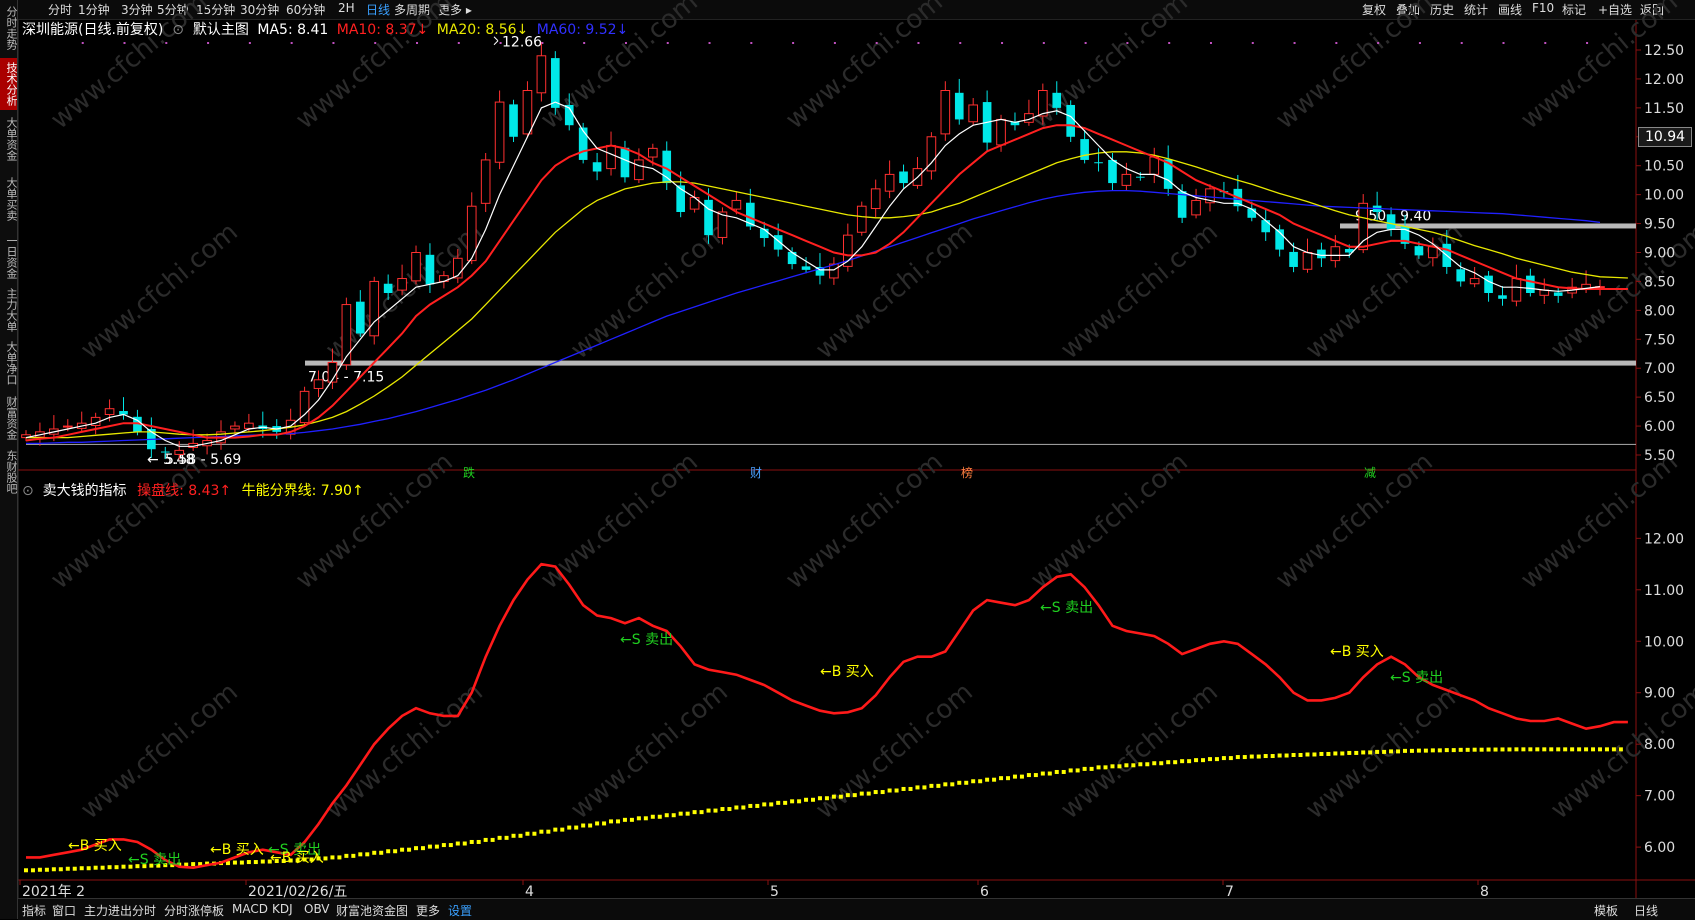  Describe the element at coordinates (1659, 225) in the screenshot. I see `price-tick-label: 9.50` at that location.